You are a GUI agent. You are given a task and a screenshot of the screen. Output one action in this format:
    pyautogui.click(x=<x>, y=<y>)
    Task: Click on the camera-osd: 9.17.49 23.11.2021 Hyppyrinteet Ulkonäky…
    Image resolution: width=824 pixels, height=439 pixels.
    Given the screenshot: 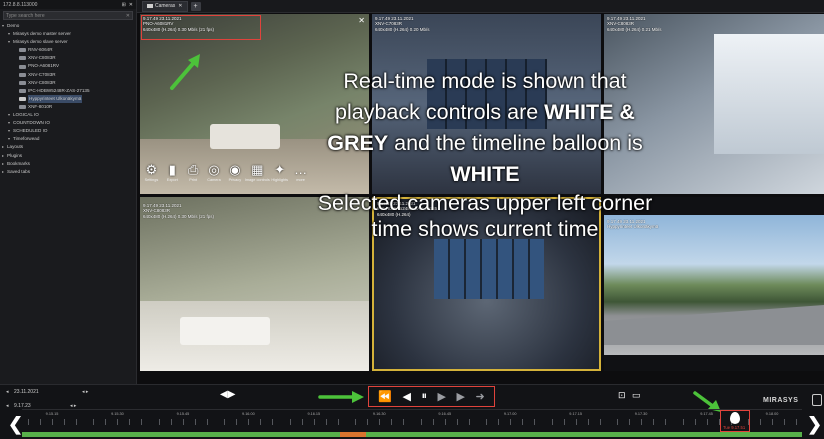 What is the action you would take?
    pyautogui.click(x=632, y=224)
    